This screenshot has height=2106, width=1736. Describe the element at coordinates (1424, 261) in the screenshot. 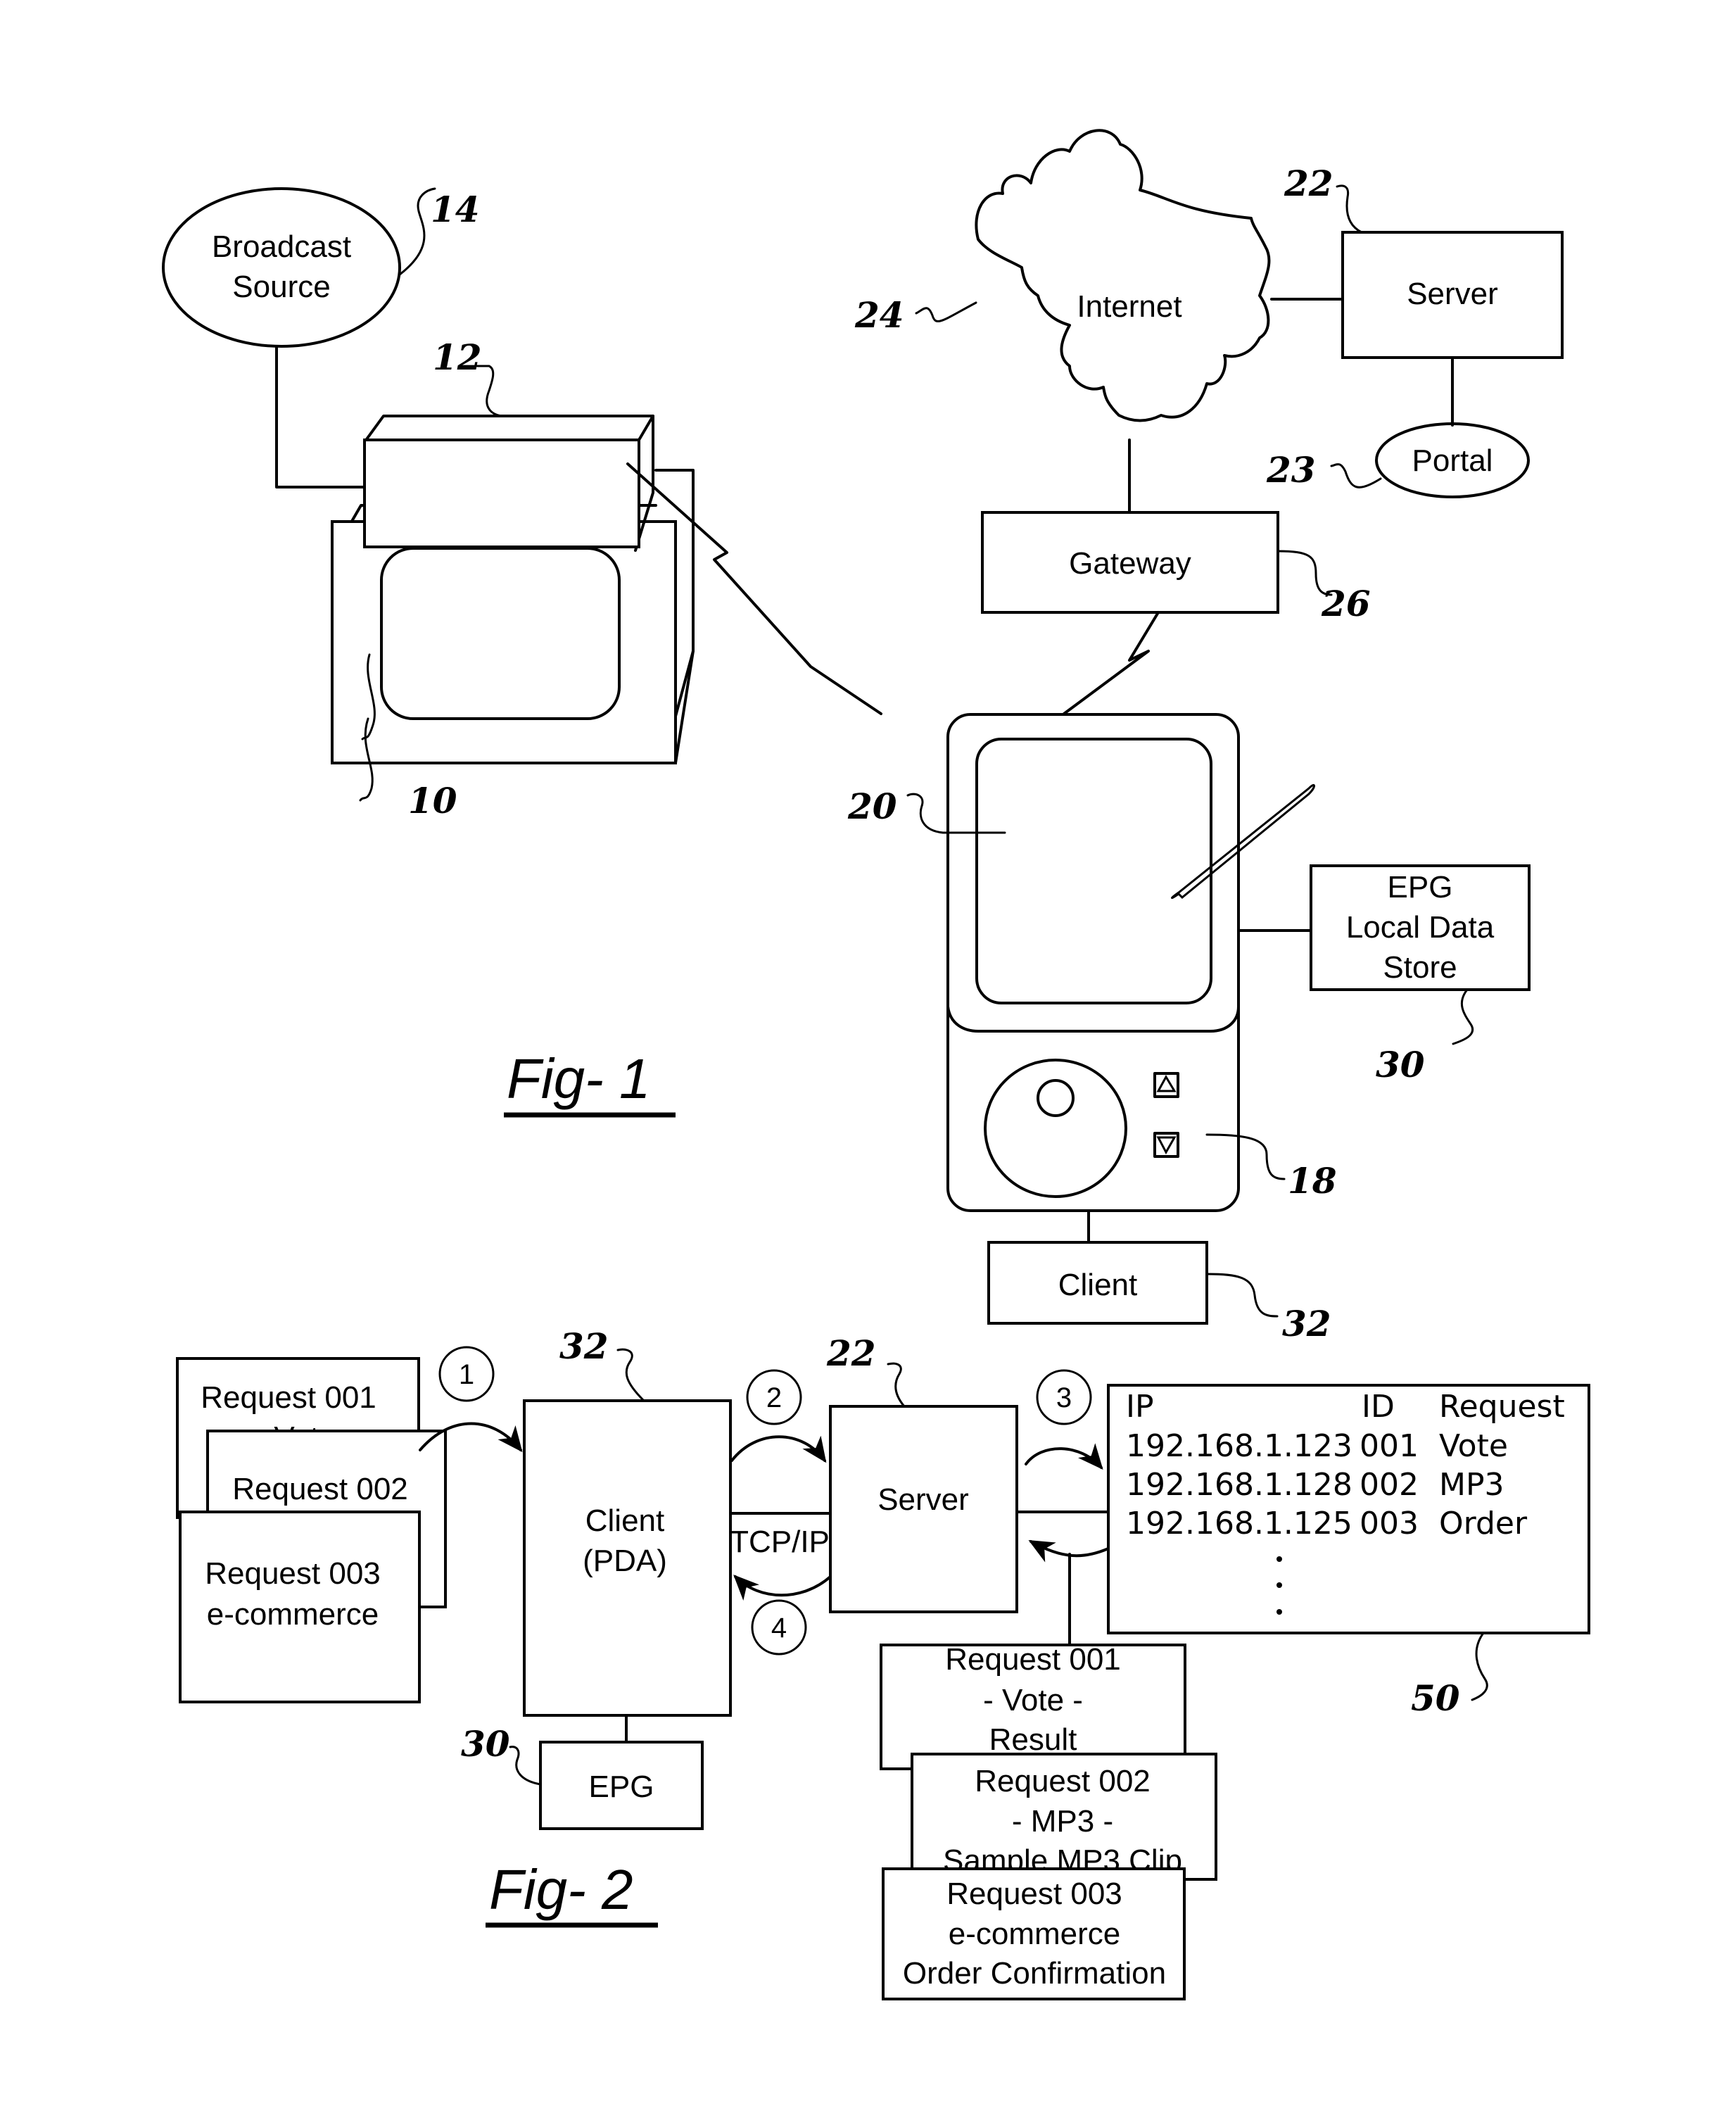

I see `server-fig1: Server 22` at that location.